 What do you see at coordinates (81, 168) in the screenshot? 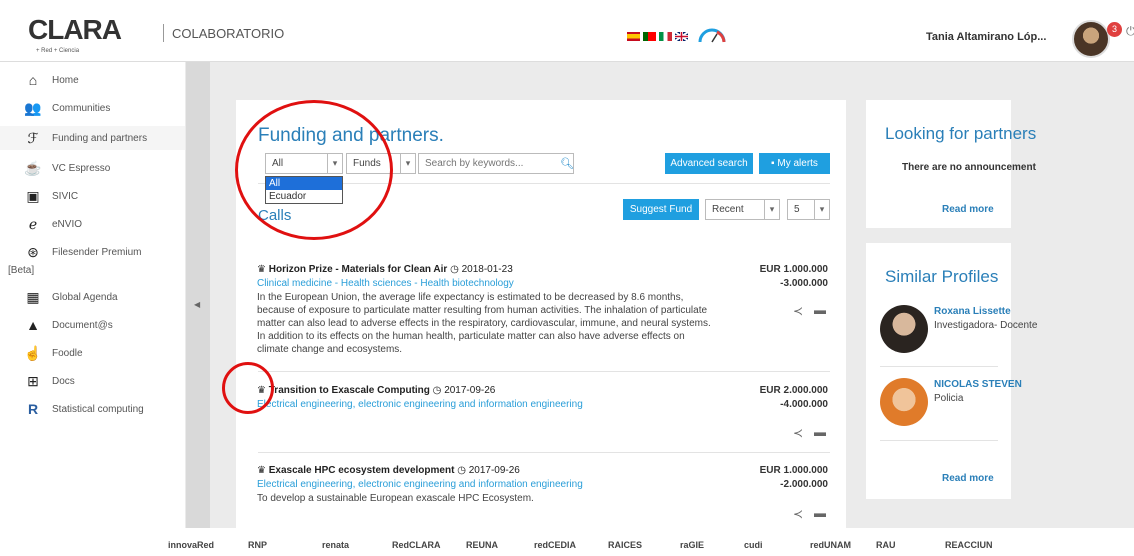
I see `sidebar-item-label: VC Espresso` at bounding box center [81, 168].